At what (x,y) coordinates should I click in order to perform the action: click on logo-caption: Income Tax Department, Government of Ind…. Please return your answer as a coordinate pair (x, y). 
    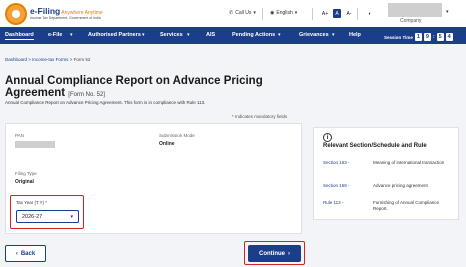
    Looking at the image, I should click on (65, 18).